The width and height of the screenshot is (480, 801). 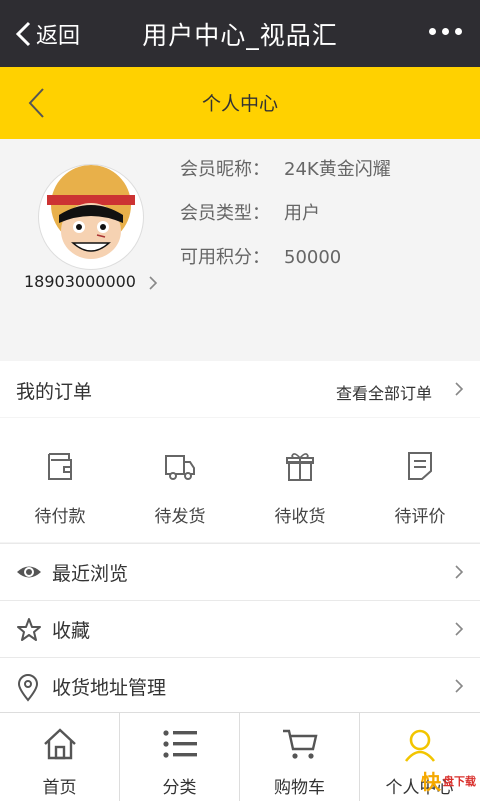 I want to click on pending-payment-label: 待付款, so click(x=60, y=517).